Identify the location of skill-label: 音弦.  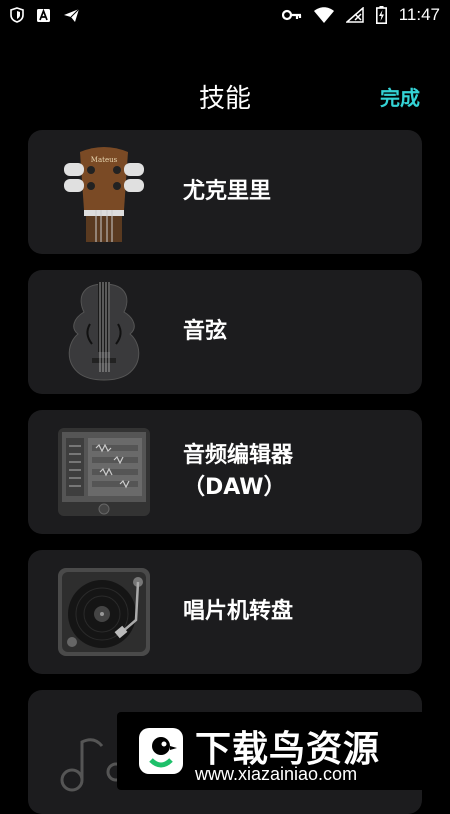
(205, 331).